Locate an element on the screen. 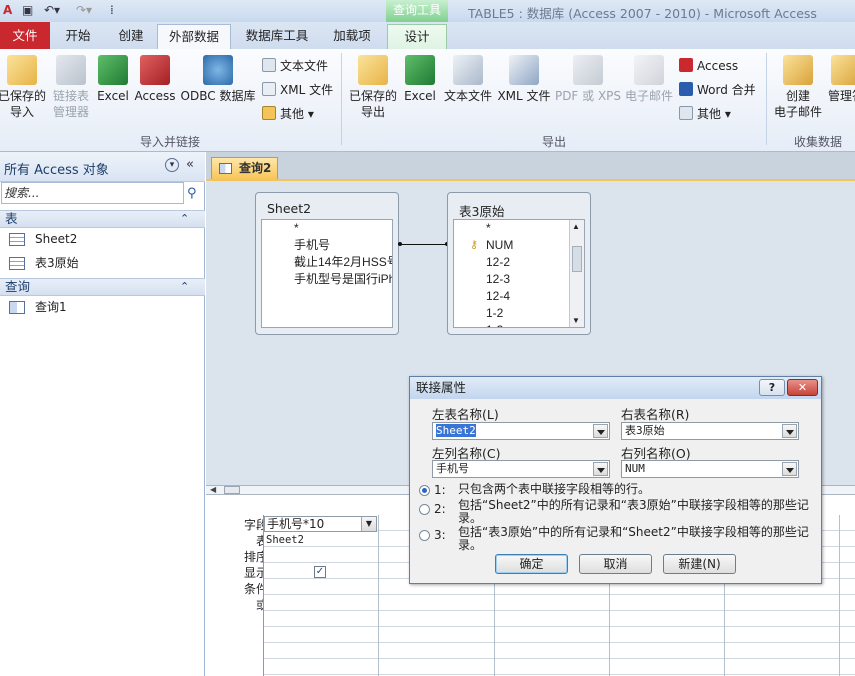 The width and height of the screenshot is (855, 676). saved-imports-button: 已保存的 导入 is located at coordinates (24, 87).